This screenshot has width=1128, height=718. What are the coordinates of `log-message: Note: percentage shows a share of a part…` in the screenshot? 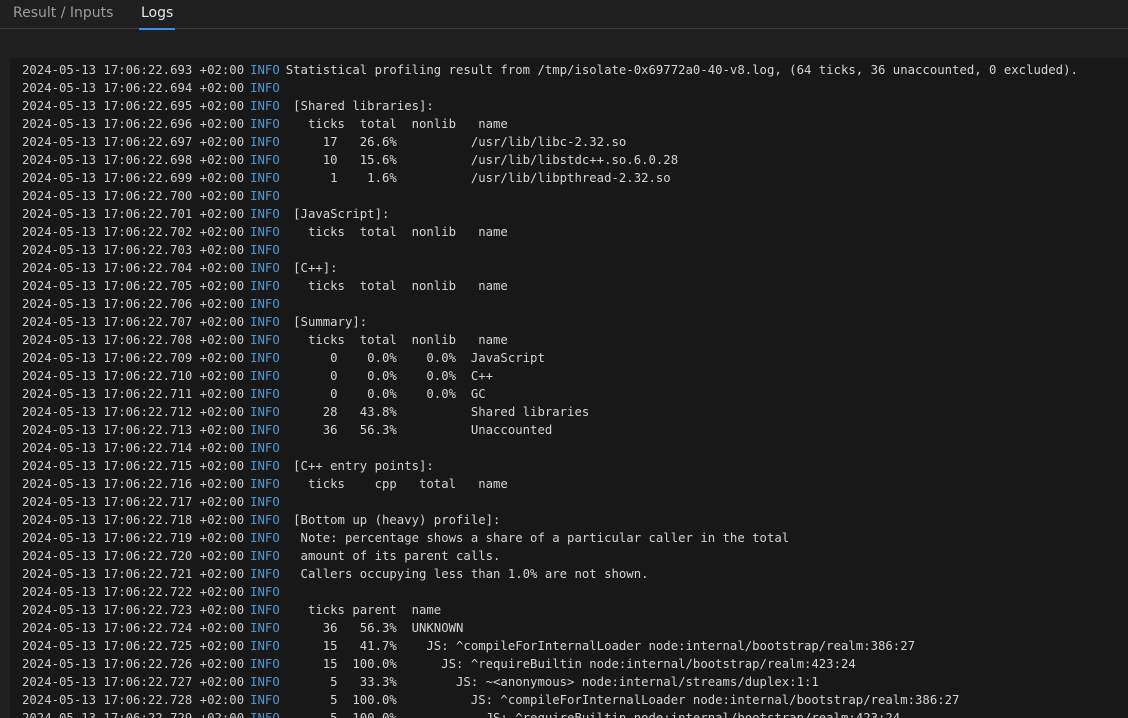 It's located at (537, 538).